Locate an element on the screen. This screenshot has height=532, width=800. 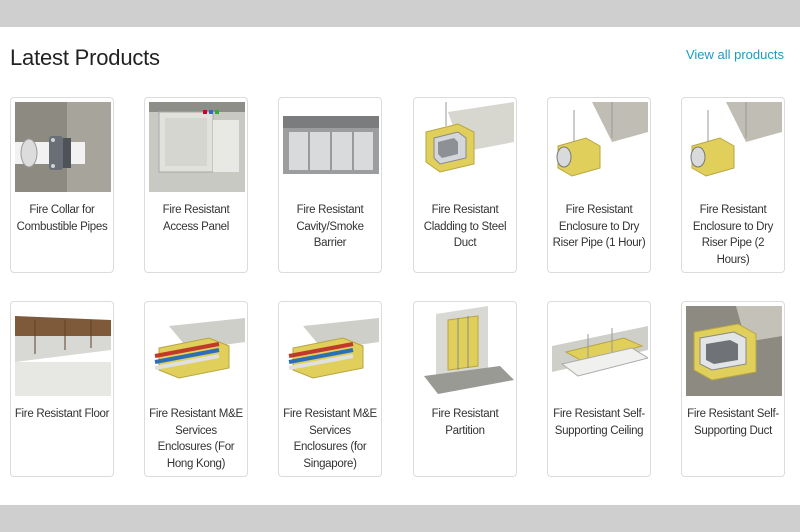
product-name: Fire Collar for Combustible Pipes is located at coordinates (62, 218).